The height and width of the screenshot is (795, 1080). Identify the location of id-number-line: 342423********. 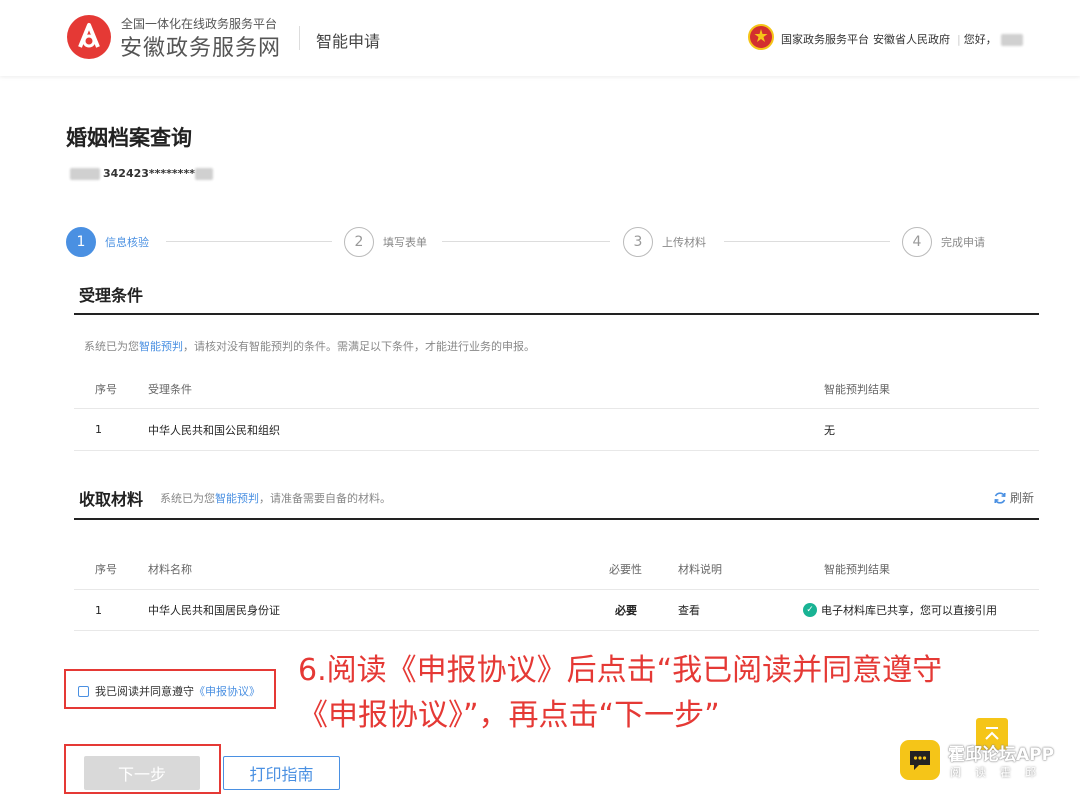
(143, 173).